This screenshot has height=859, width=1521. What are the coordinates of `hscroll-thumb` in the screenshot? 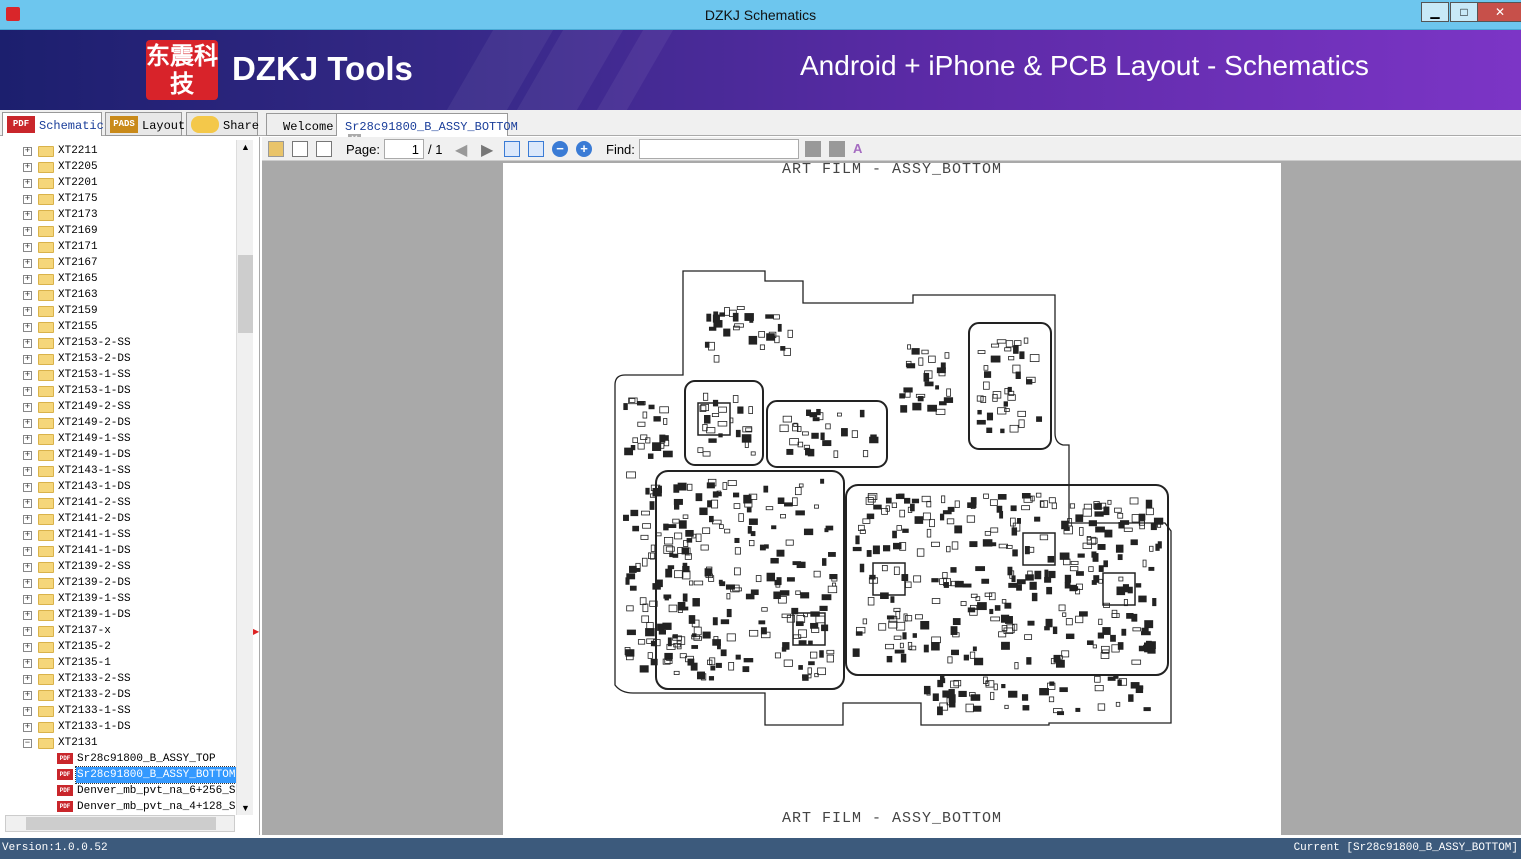 It's located at (121, 823).